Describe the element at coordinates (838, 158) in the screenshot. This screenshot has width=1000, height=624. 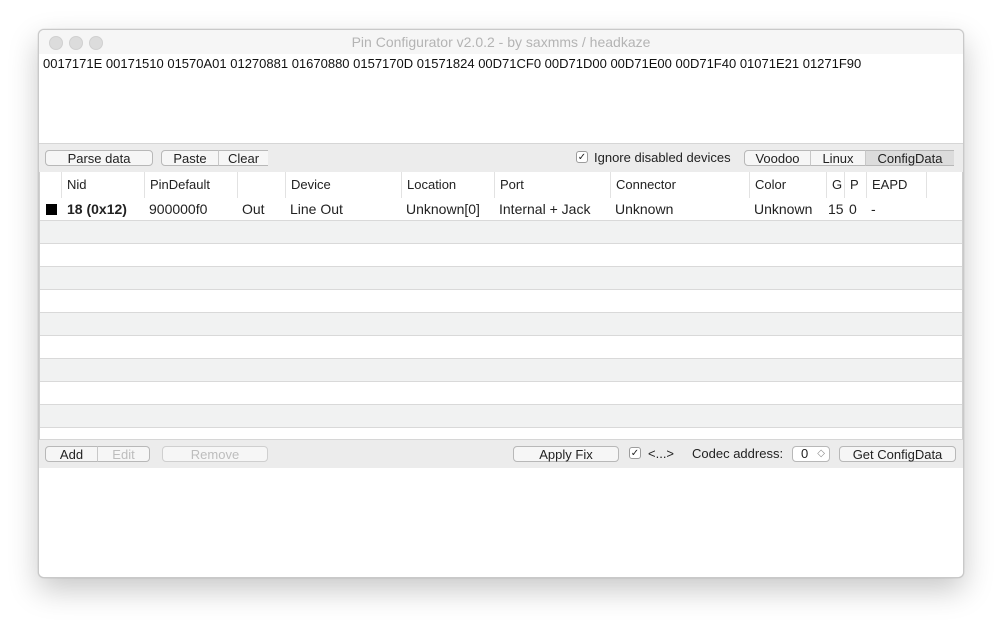
I see `tab-linux: Linux` at that location.